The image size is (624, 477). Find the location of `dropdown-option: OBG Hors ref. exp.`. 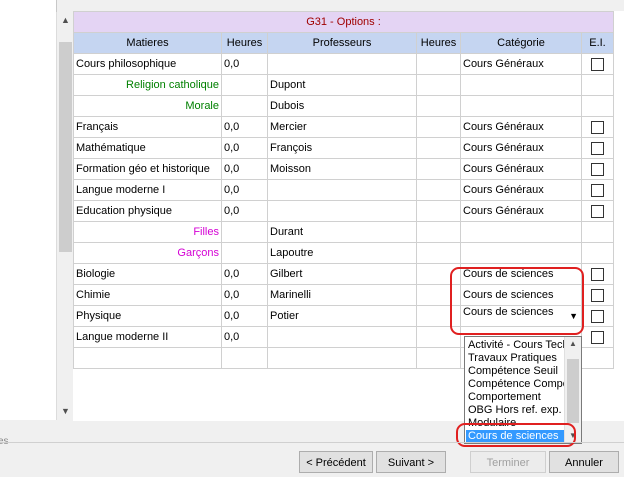

dropdown-option: OBG Hors ref. exp. is located at coordinates (515, 410).